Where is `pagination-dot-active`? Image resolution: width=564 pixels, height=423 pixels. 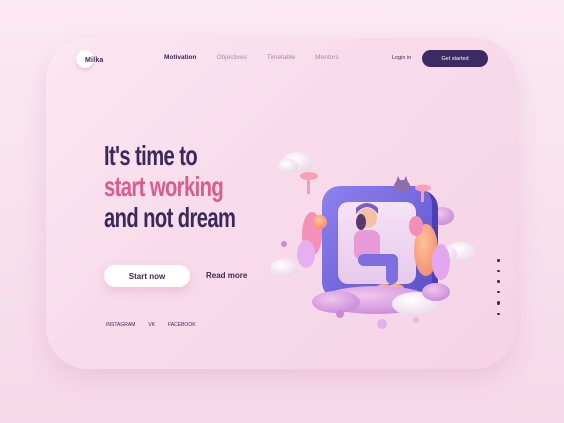
pagination-dot-active is located at coordinates (498, 303).